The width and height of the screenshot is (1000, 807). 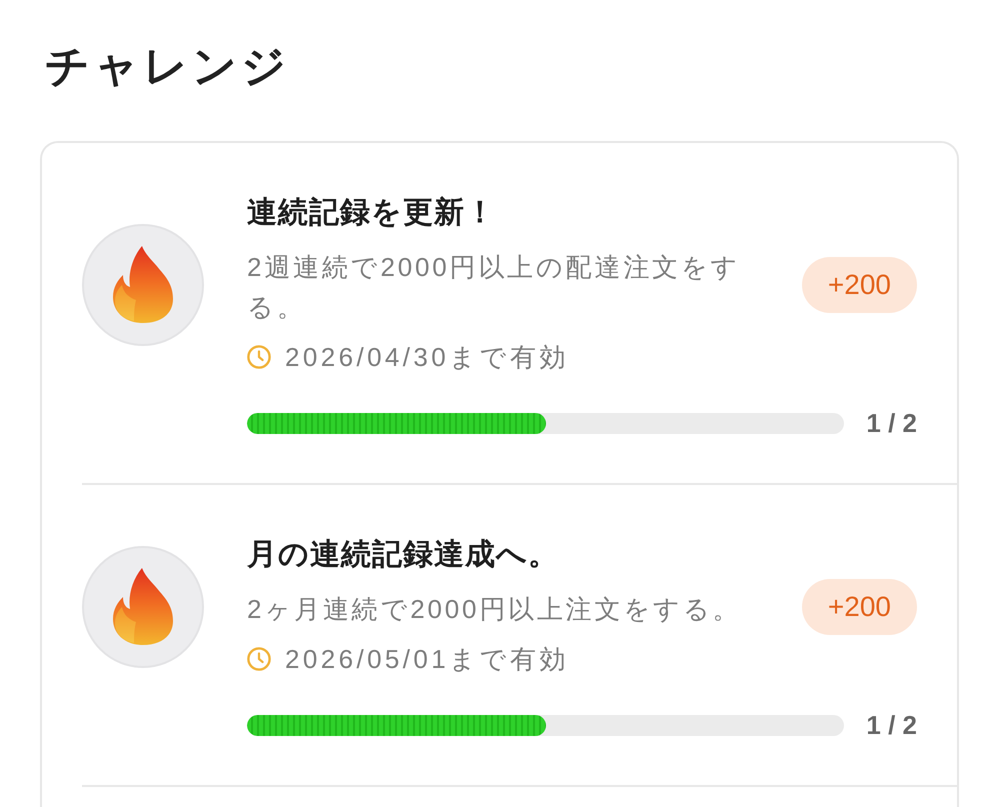 I want to click on challenge-description: 2ヶ月連続で2000円以上注文をする。, so click(x=494, y=609).